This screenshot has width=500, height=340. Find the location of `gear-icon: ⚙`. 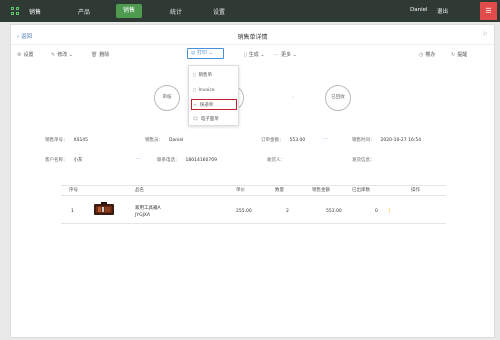

gear-icon: ⚙ is located at coordinates (19, 55).